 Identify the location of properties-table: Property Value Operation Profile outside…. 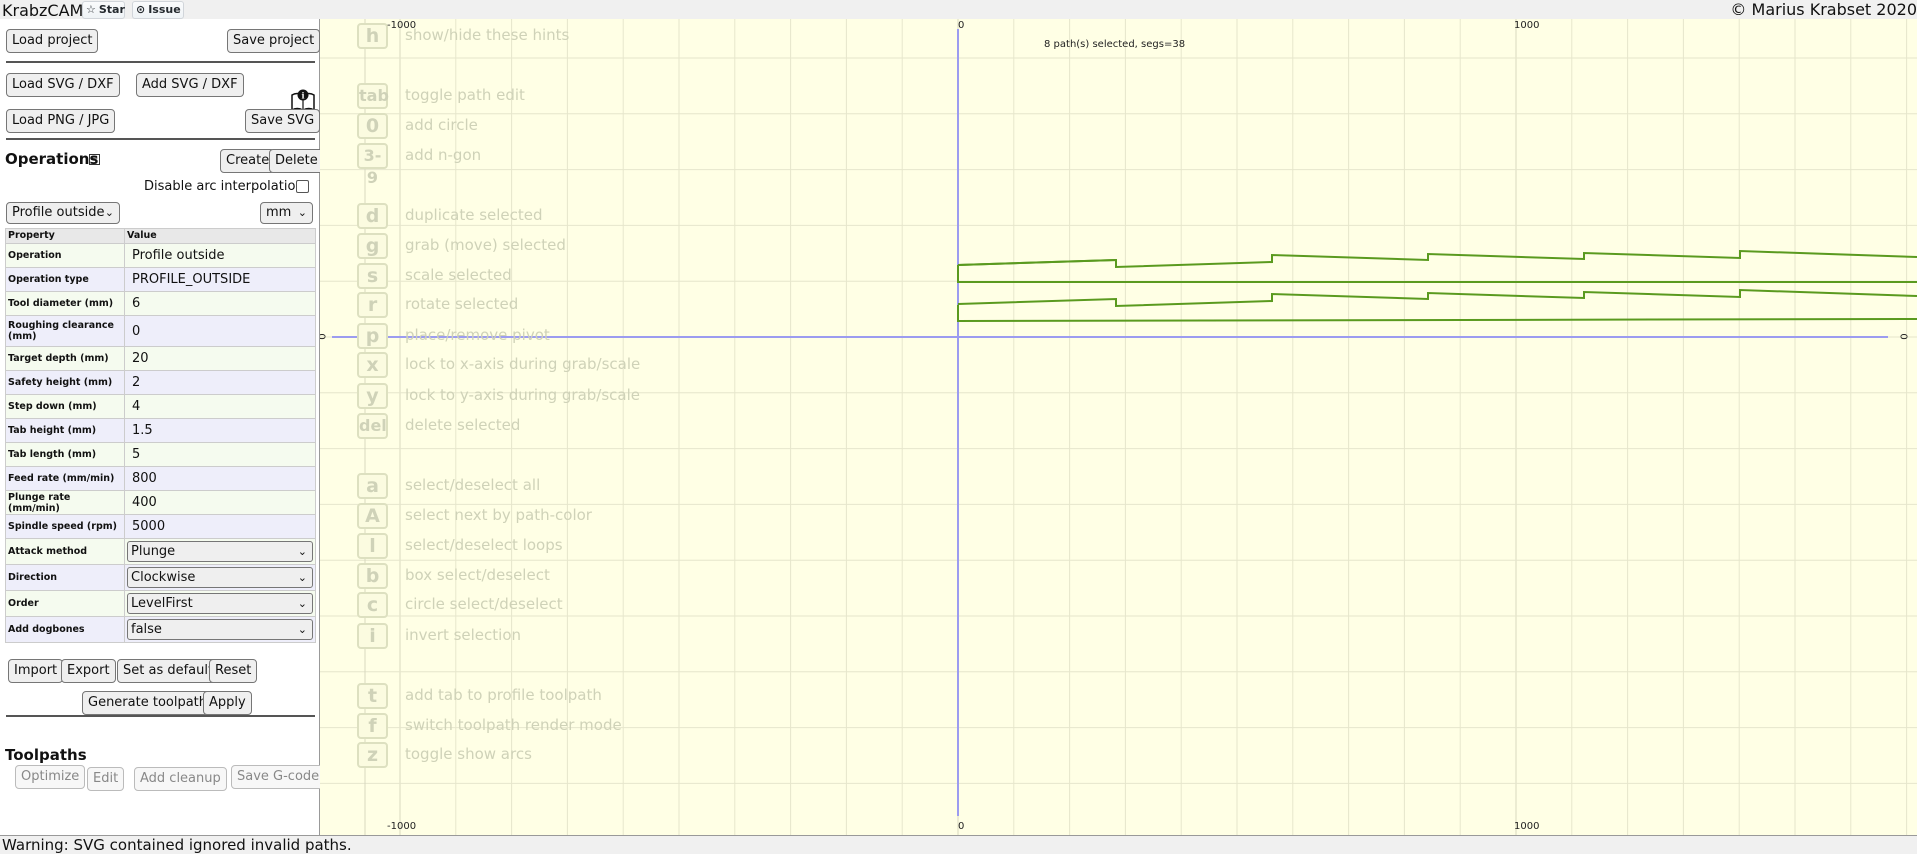
(160, 435).